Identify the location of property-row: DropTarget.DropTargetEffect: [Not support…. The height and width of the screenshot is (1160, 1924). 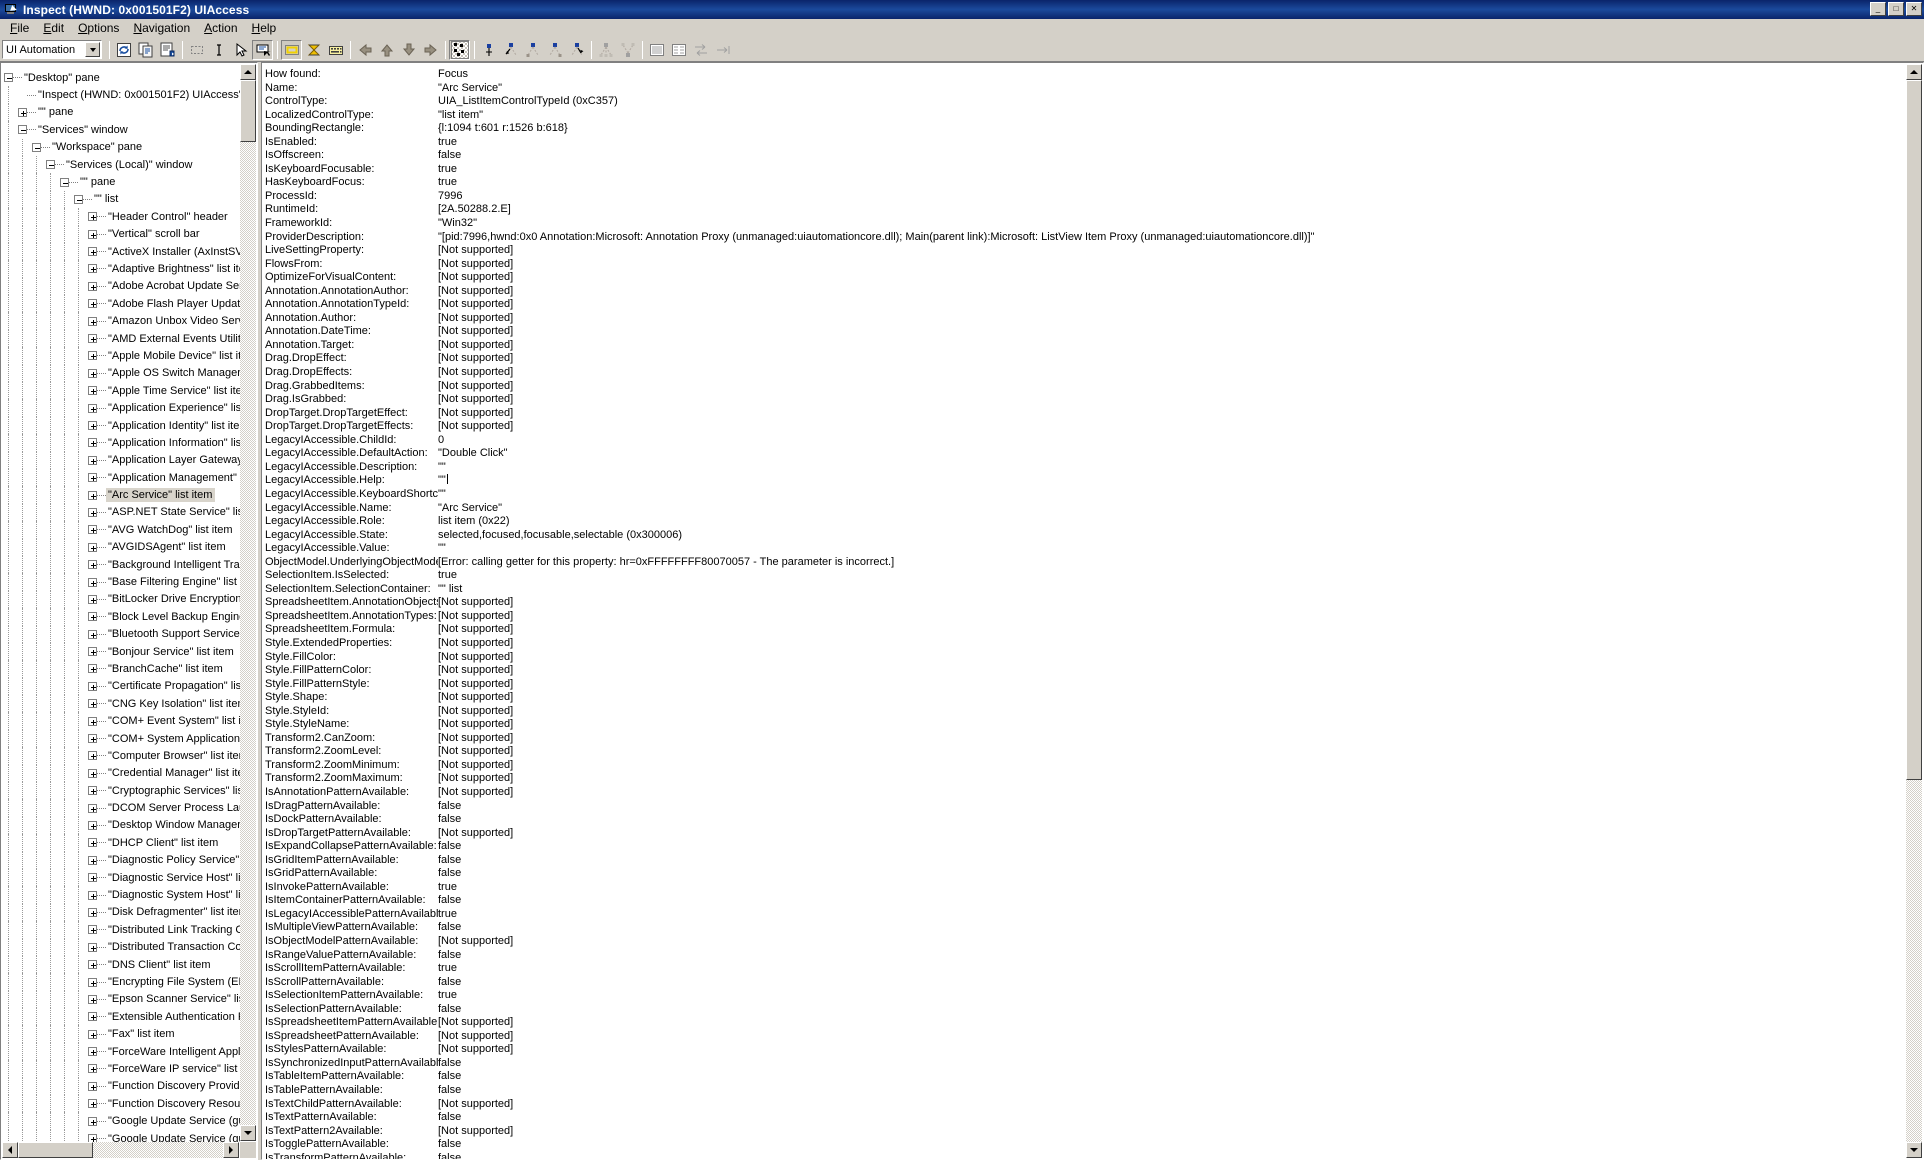
(1085, 414).